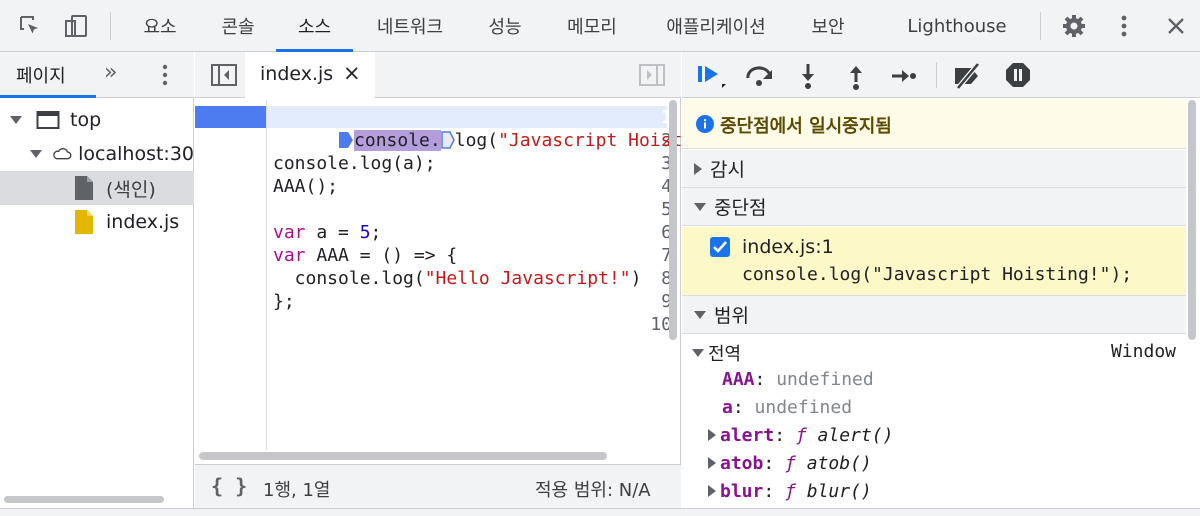  Describe the element at coordinates (165, 77) in the screenshot. I see `navigator-menu-icon` at that location.